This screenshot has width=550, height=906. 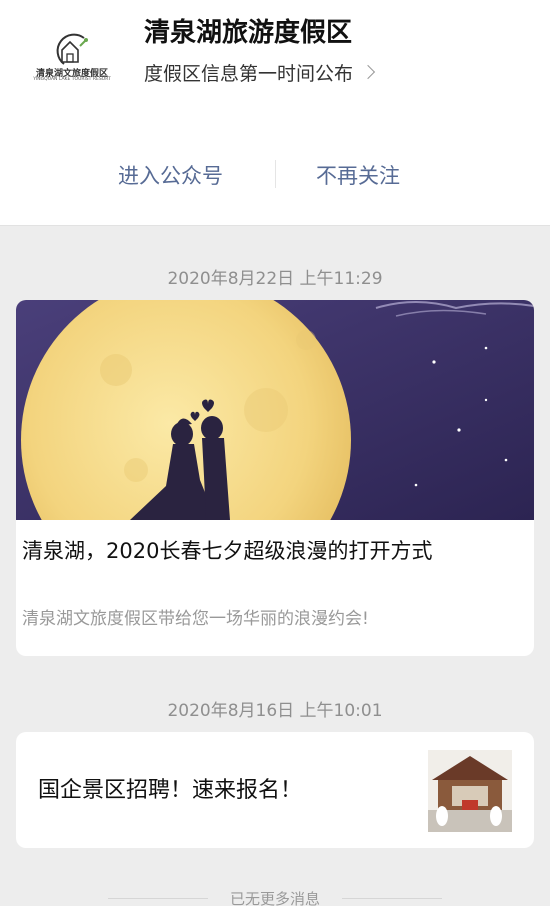 What do you see at coordinates (249, 73) in the screenshot?
I see `account-description: 度假区信息第一时间公布` at bounding box center [249, 73].